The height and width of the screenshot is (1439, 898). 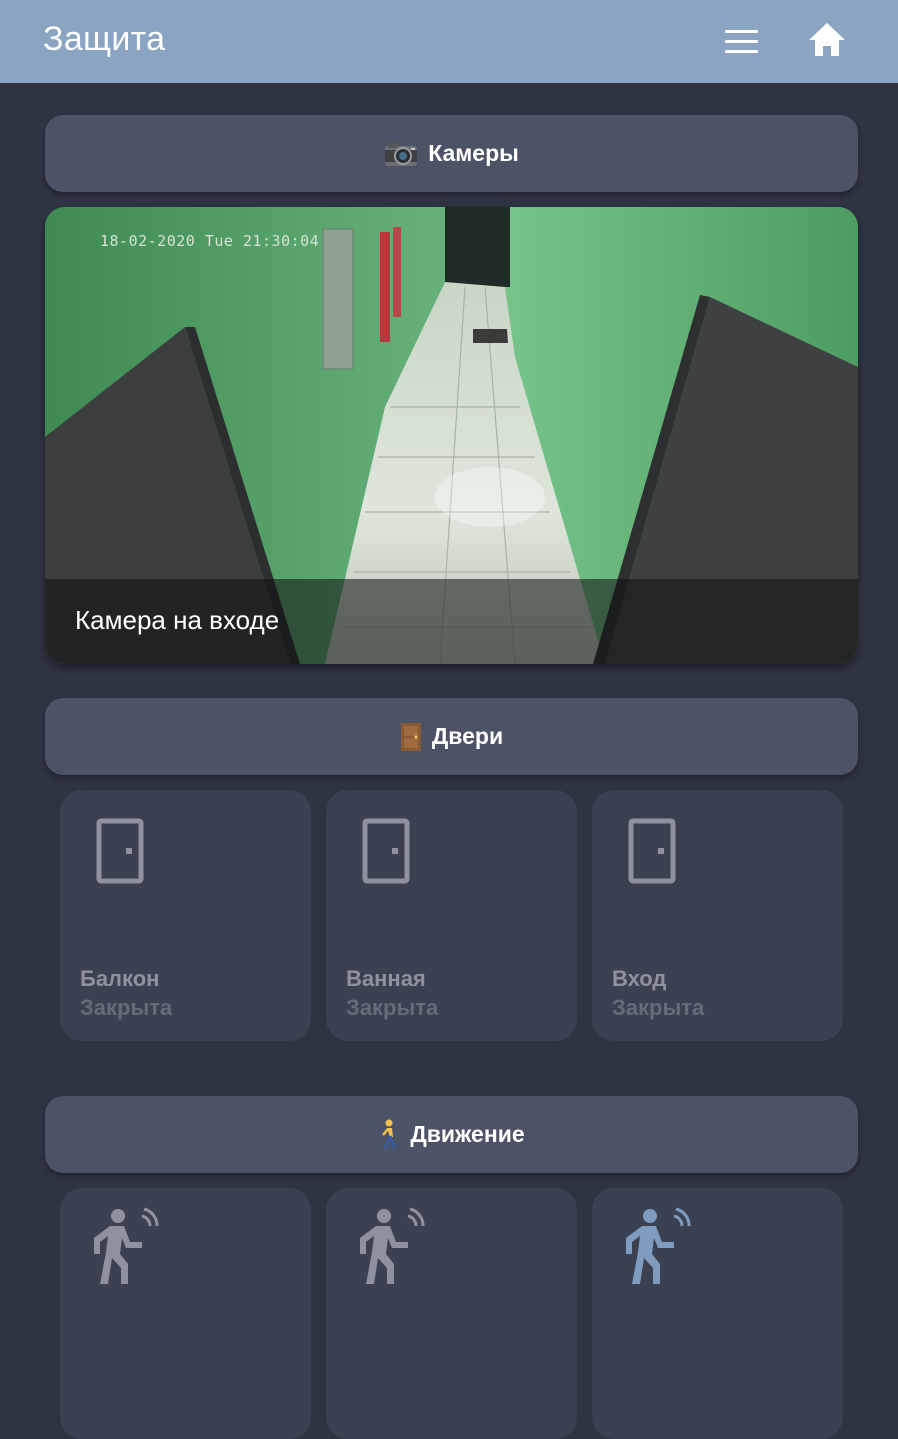 I want to click on door-tile-balcony: Балкон Закрыта, so click(x=185, y=915).